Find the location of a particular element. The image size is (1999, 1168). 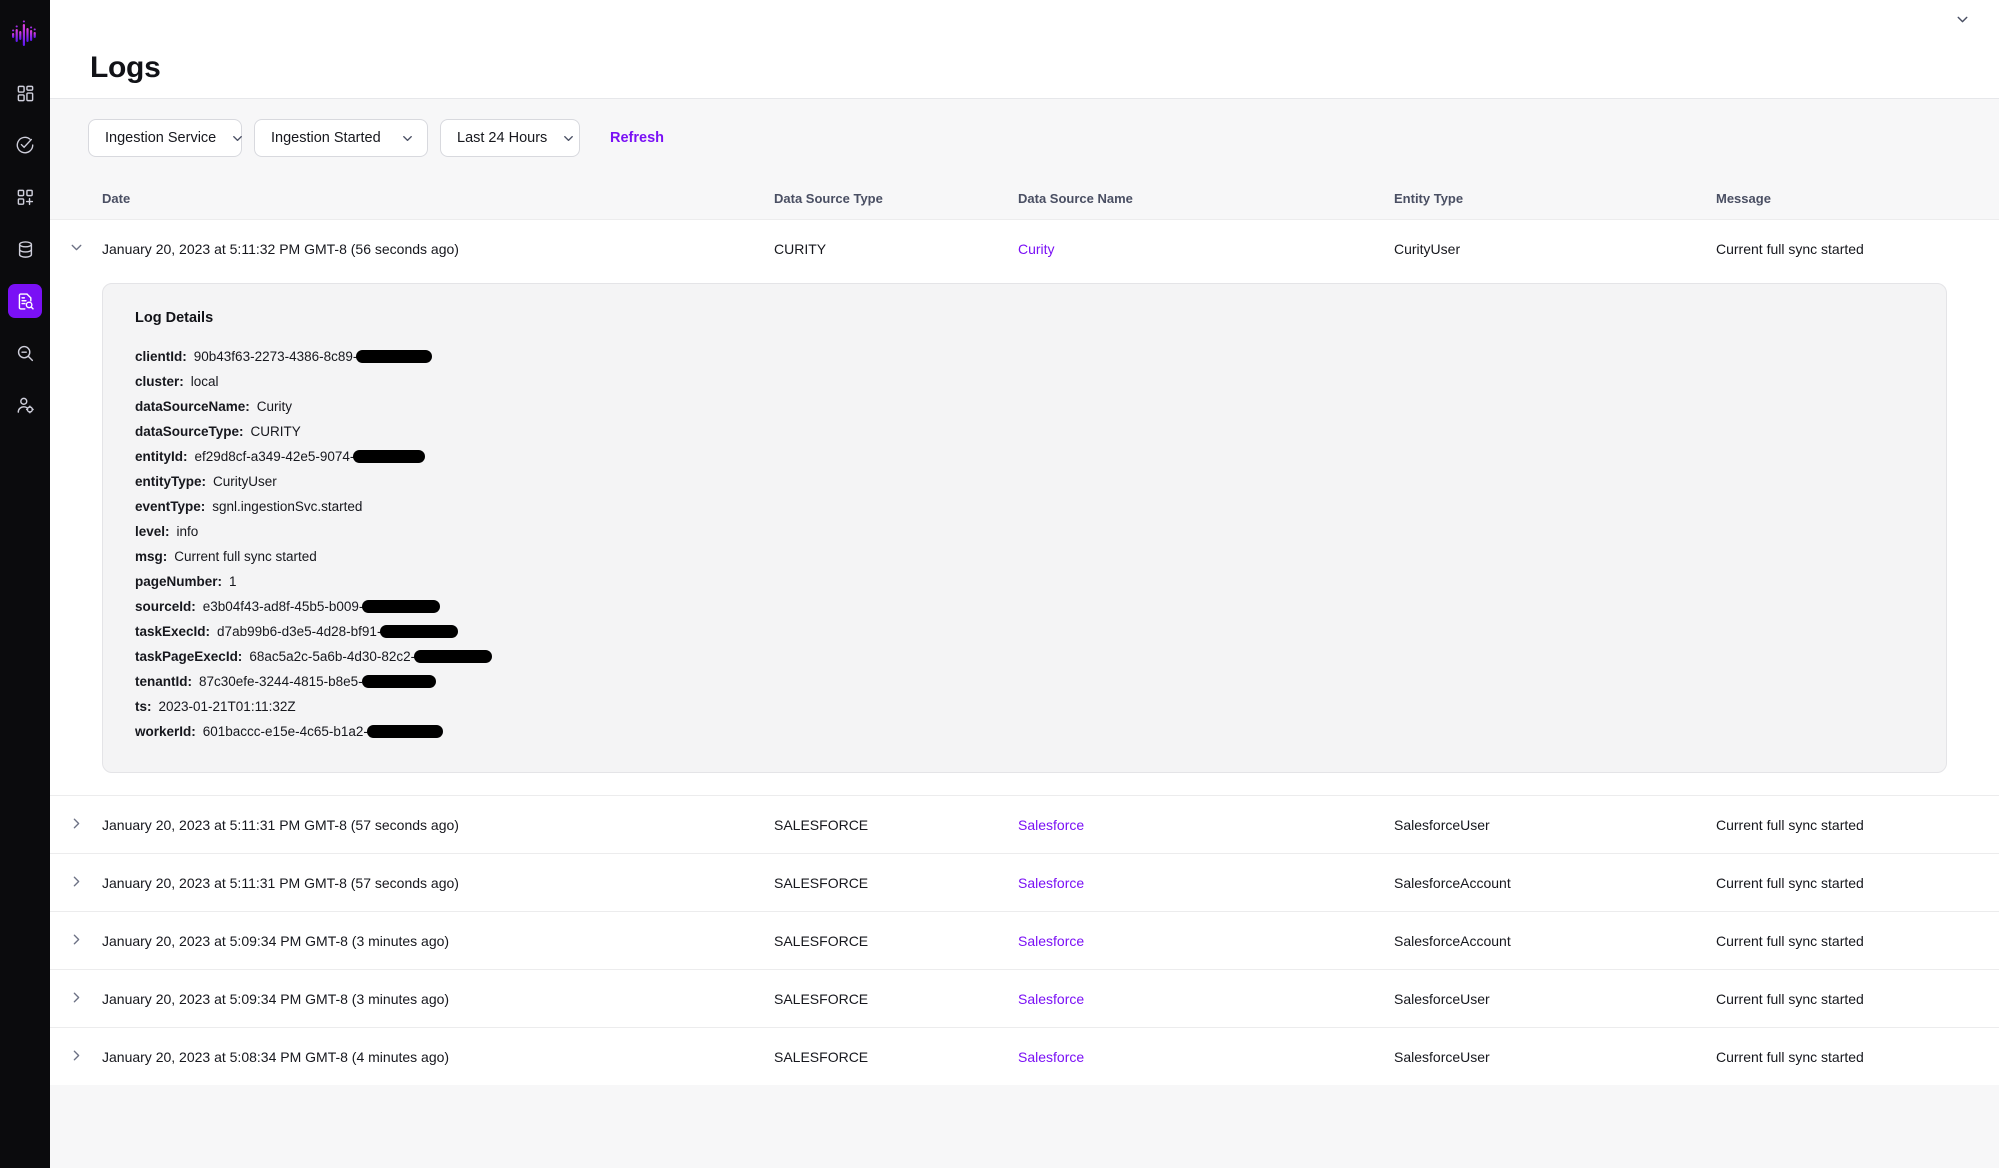

log-detail-key: ts: is located at coordinates (143, 706).